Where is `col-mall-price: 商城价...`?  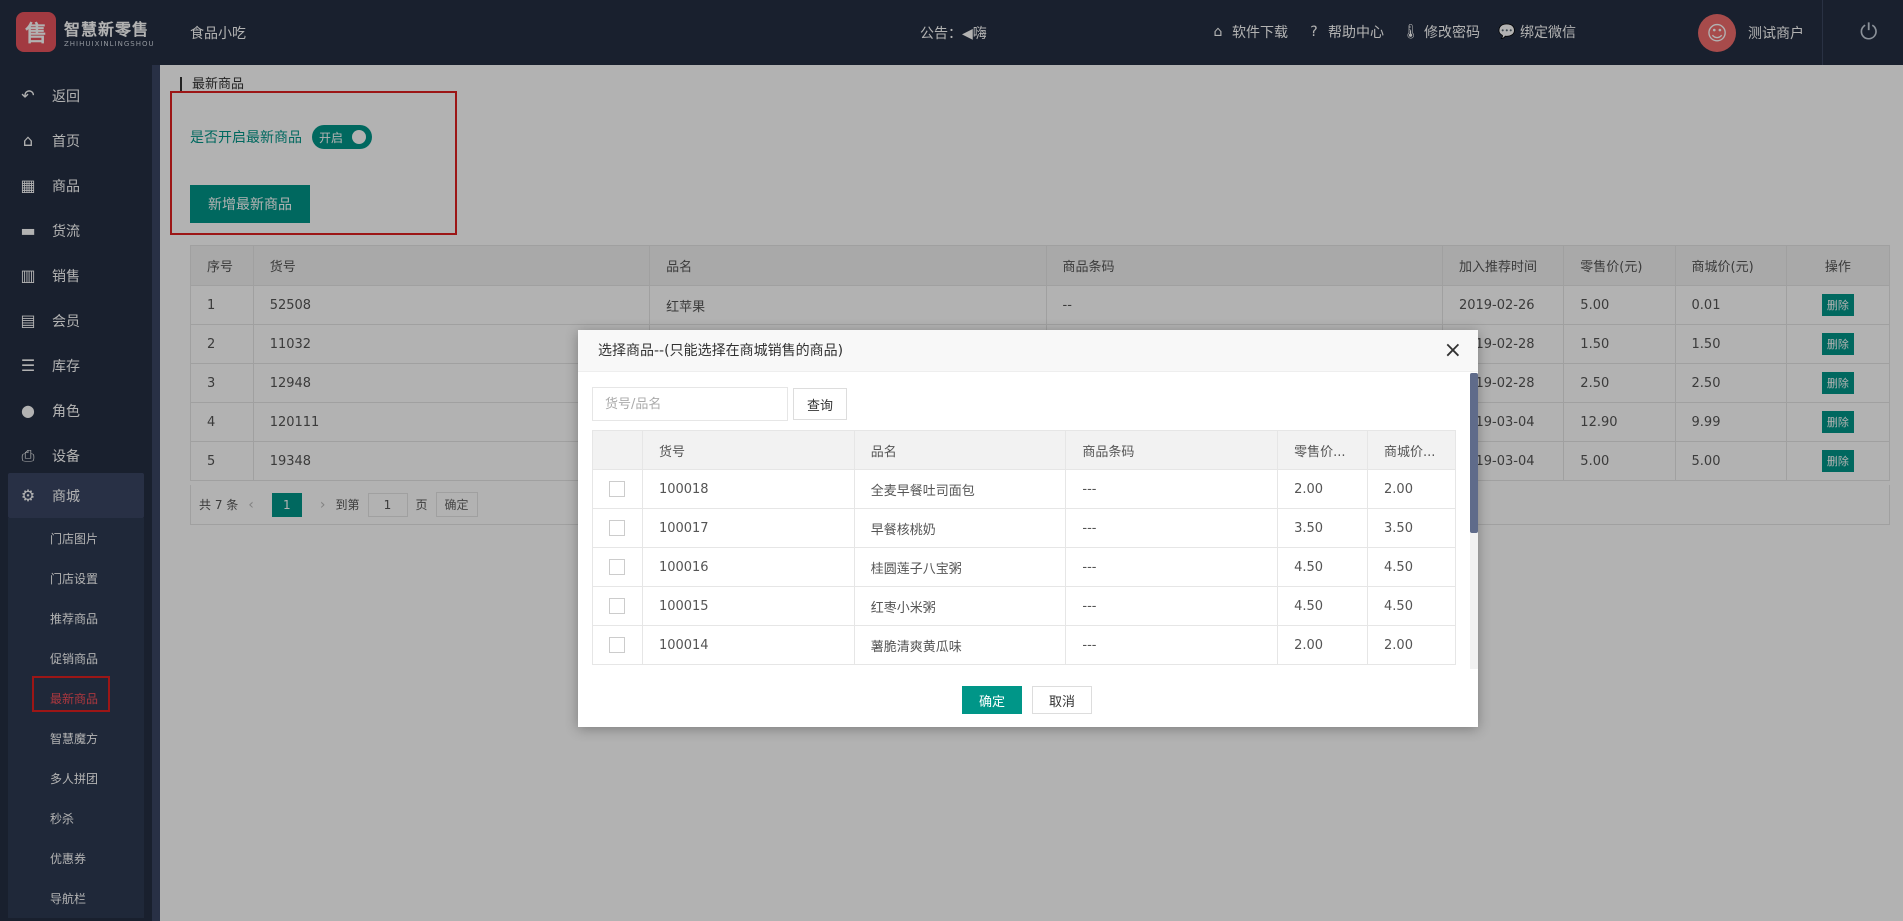
col-mall-price: 商城价... is located at coordinates (1411, 450).